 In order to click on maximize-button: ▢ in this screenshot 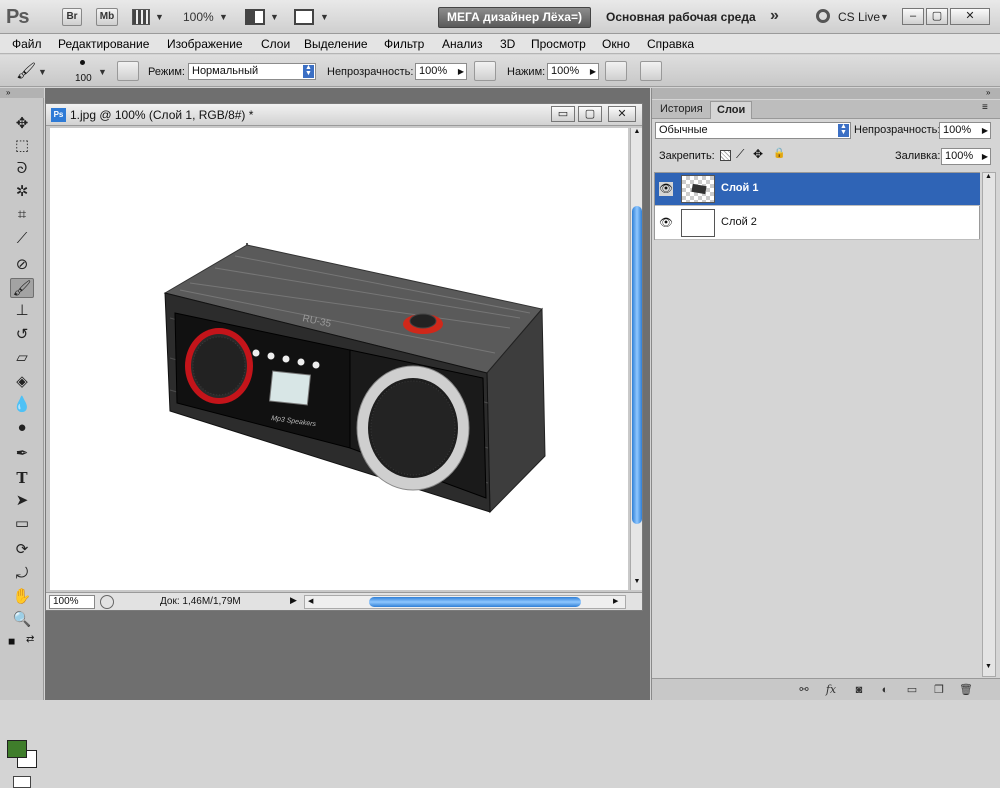, I will do `click(937, 16)`.